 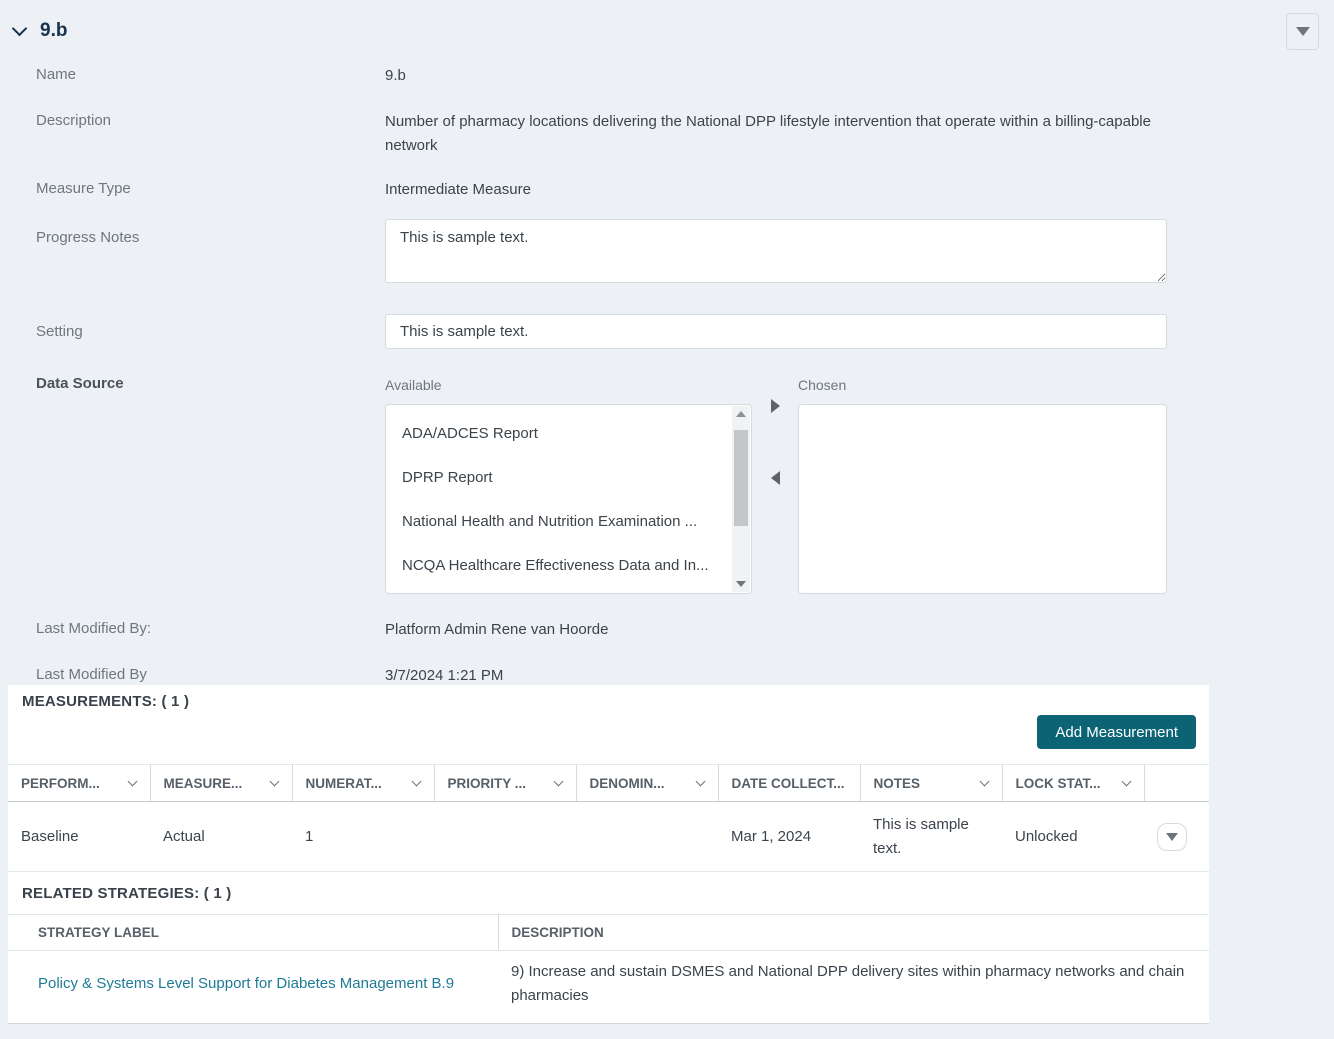 I want to click on row-menu-button, so click(x=1172, y=836).